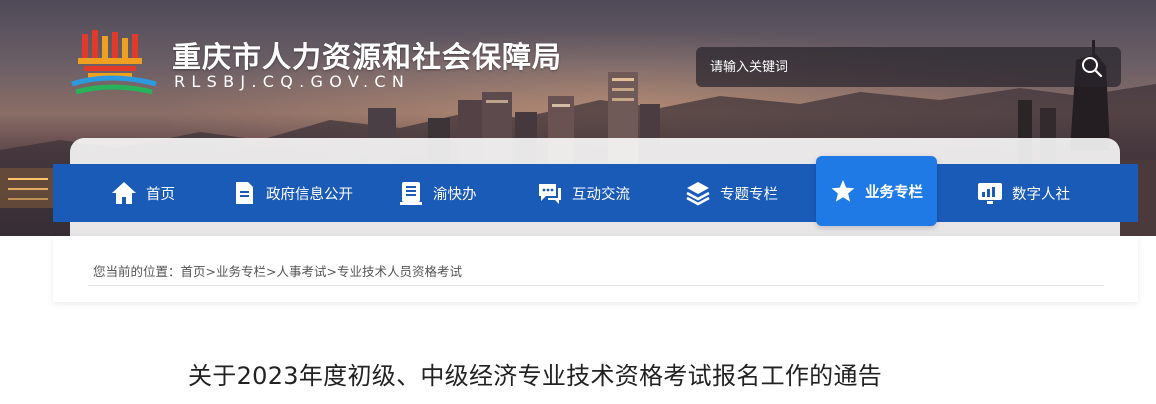  I want to click on nav-item-business: 业务专栏, so click(876, 191).